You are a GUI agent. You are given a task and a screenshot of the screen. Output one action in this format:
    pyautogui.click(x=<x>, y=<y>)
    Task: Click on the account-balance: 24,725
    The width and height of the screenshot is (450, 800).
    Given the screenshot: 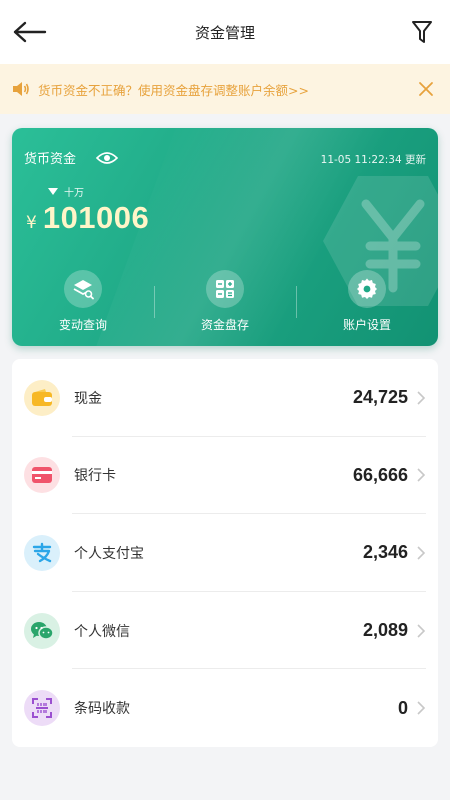 What is the action you would take?
    pyautogui.click(x=380, y=397)
    